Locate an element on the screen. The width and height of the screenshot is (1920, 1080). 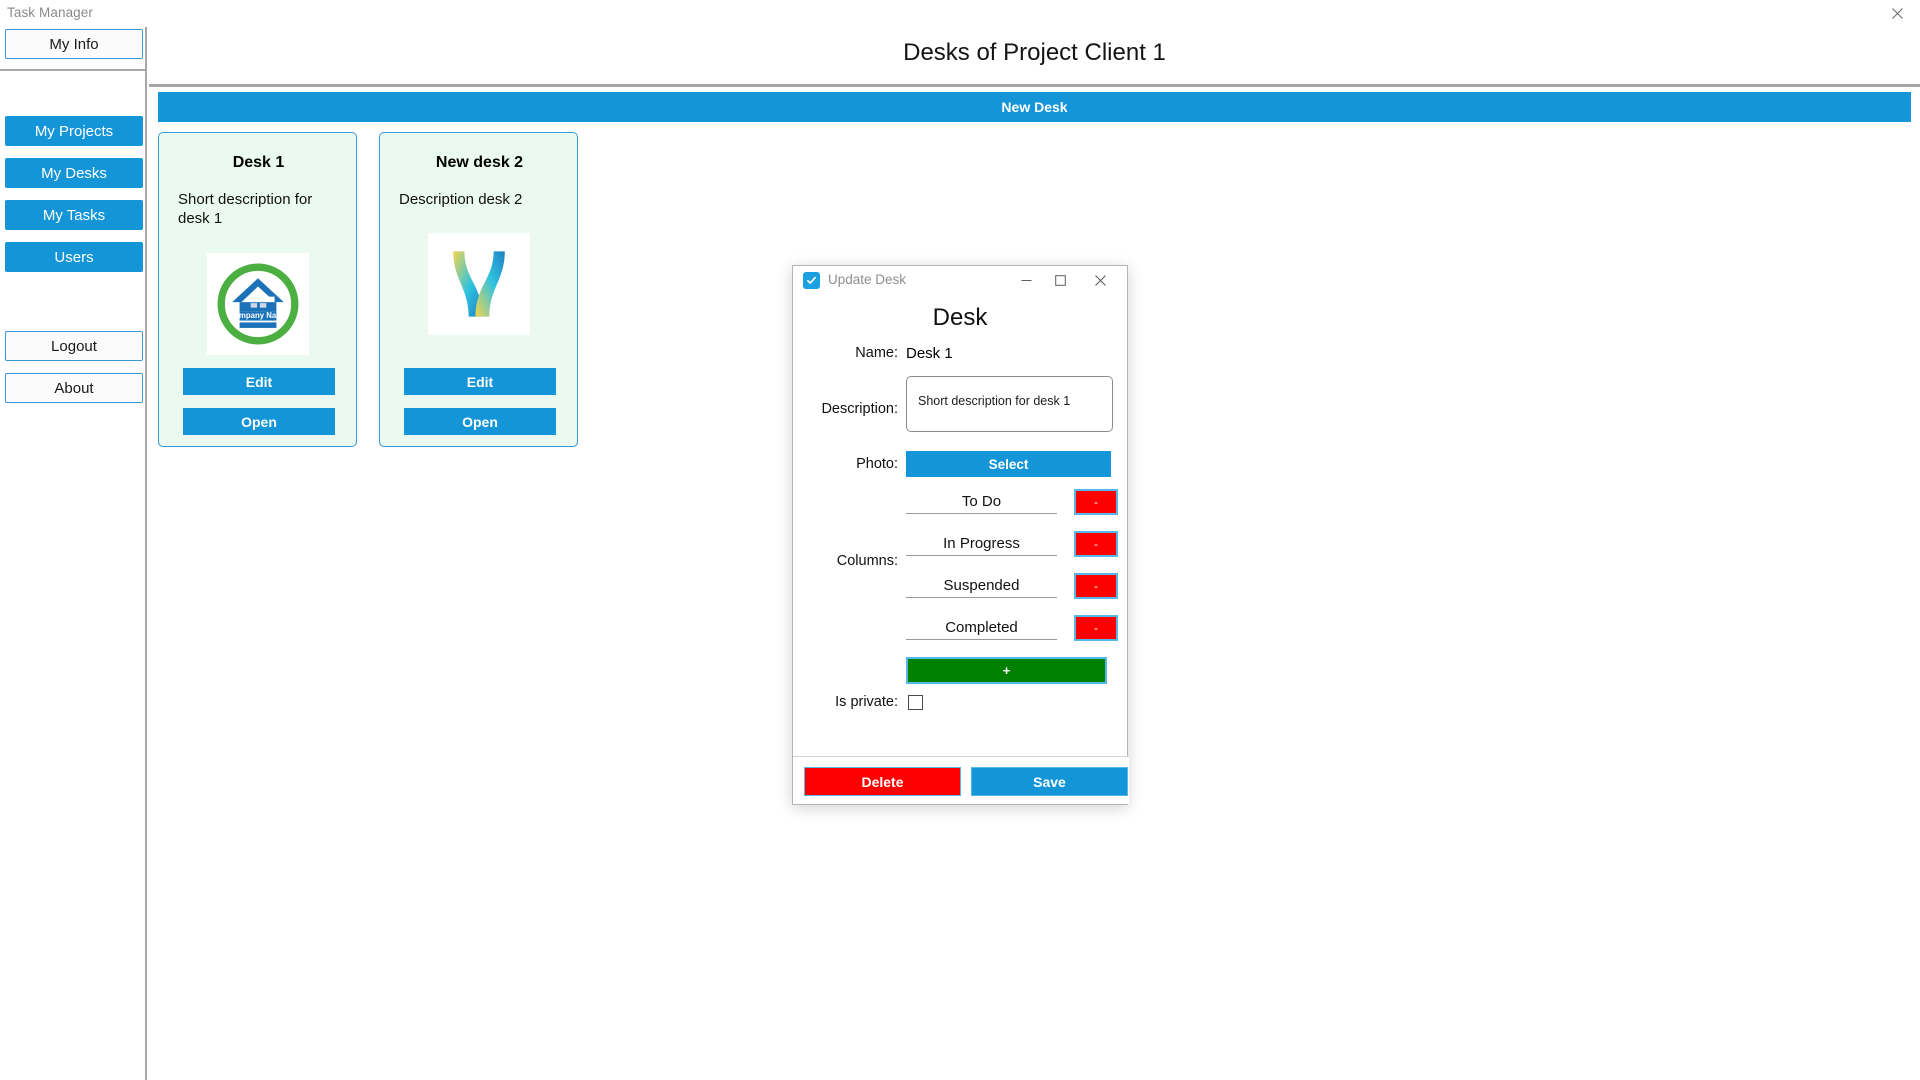
desk-card-description: Short description for desk 1 is located at coordinates (245, 209).